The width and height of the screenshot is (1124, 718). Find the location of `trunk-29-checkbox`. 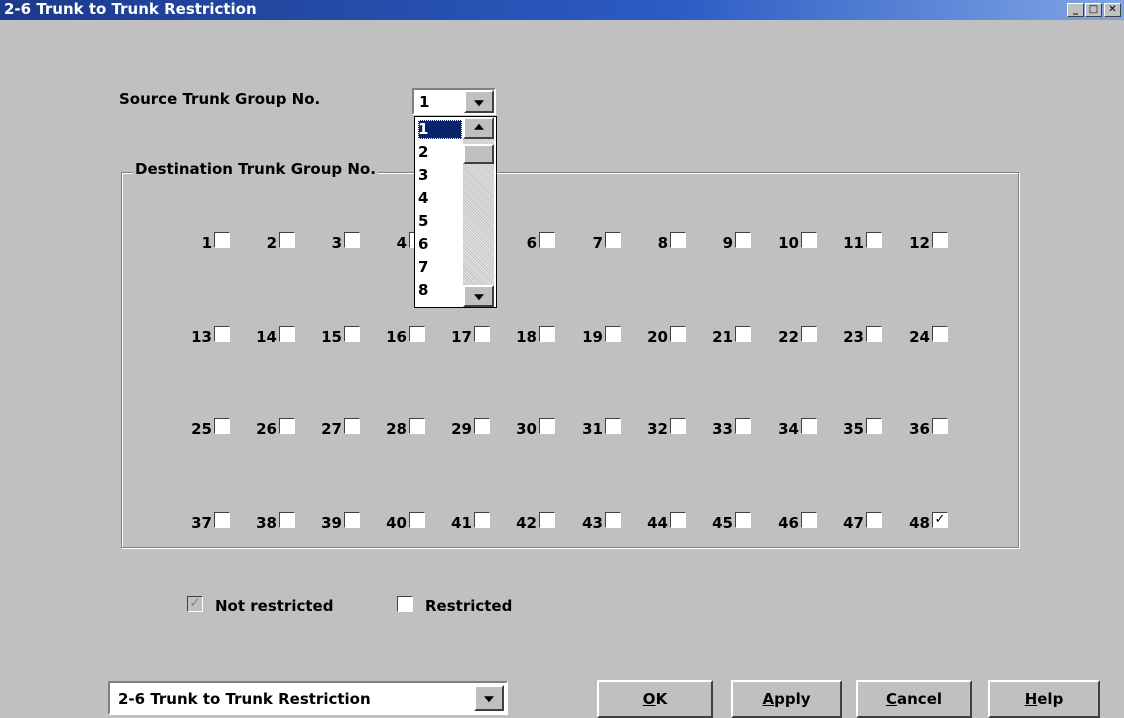

trunk-29-checkbox is located at coordinates (482, 426).